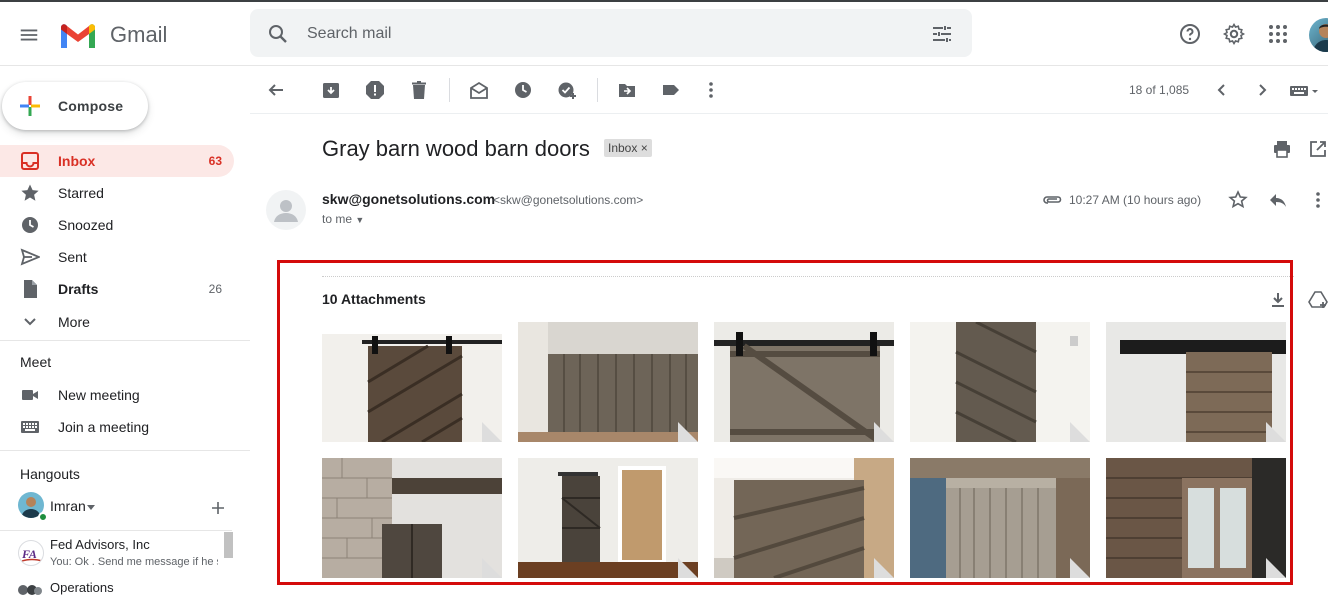  What do you see at coordinates (30, 106) in the screenshot?
I see `plus-icon` at bounding box center [30, 106].